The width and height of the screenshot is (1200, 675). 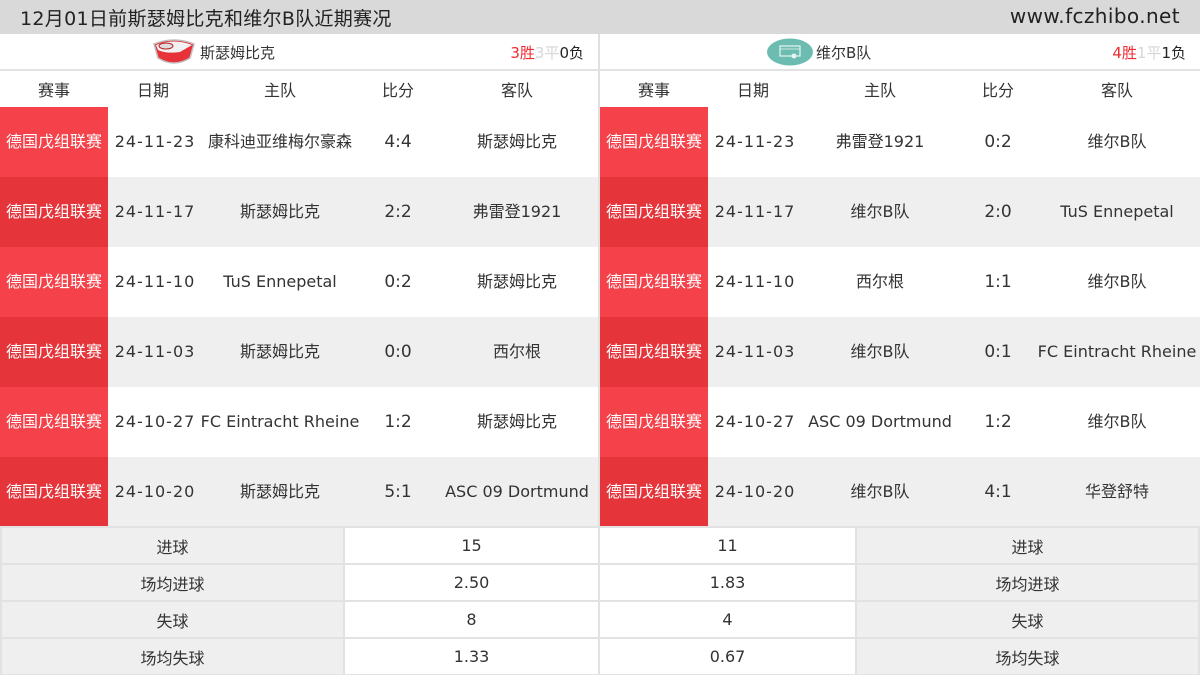 I want to click on home-team-cell: TuS Ennepetal, so click(x=280, y=282).